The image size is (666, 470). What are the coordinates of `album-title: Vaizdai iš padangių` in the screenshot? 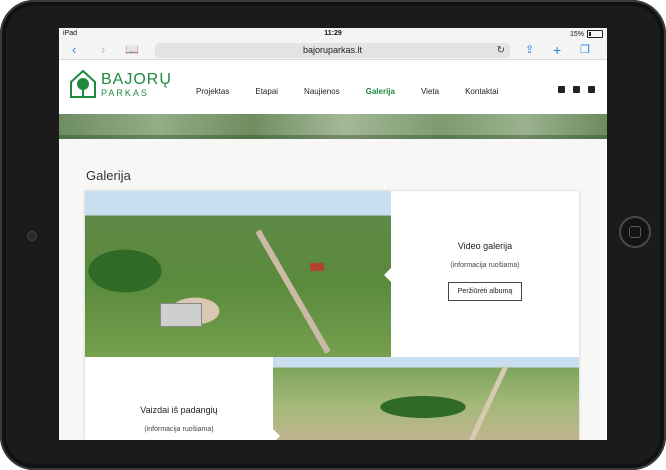 It's located at (179, 410).